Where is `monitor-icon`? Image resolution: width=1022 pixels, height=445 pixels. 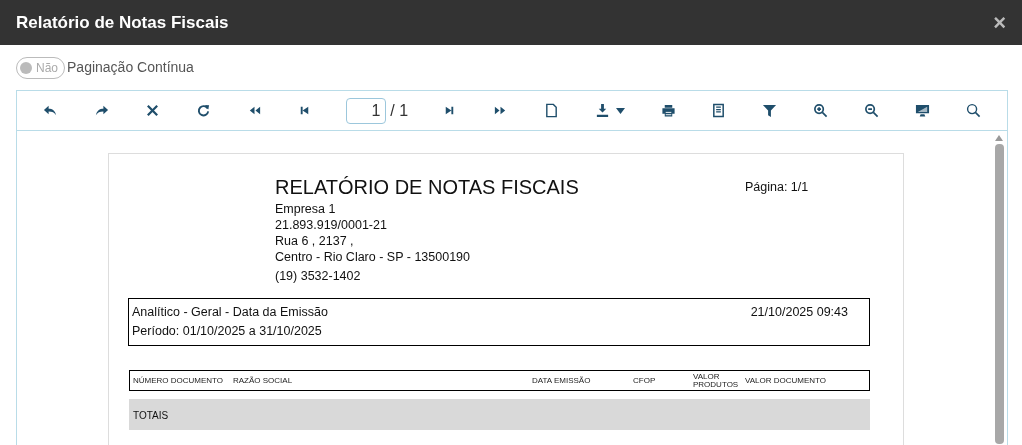 monitor-icon is located at coordinates (922, 110).